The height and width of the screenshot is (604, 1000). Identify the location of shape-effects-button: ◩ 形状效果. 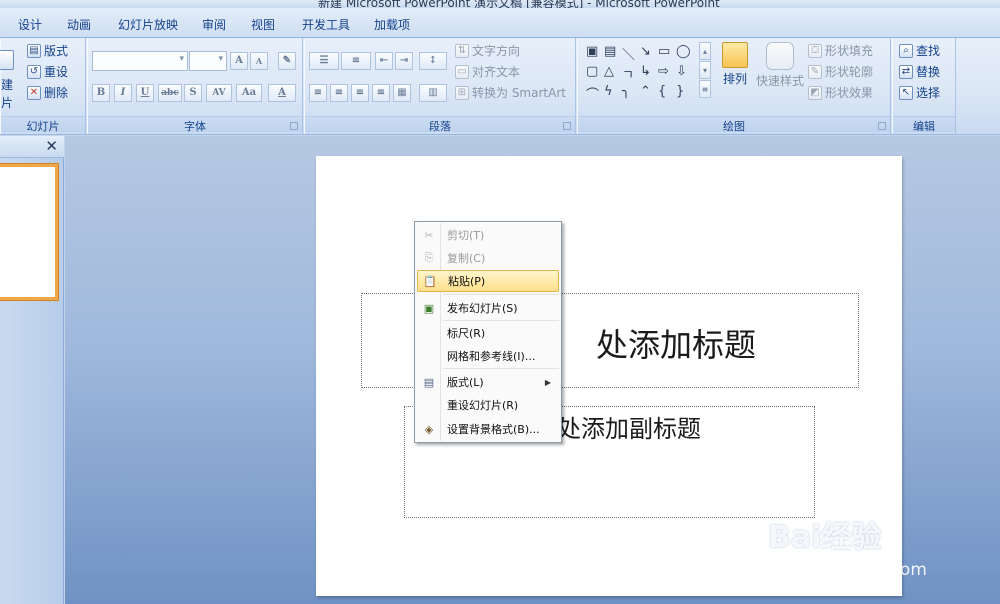
(840, 92).